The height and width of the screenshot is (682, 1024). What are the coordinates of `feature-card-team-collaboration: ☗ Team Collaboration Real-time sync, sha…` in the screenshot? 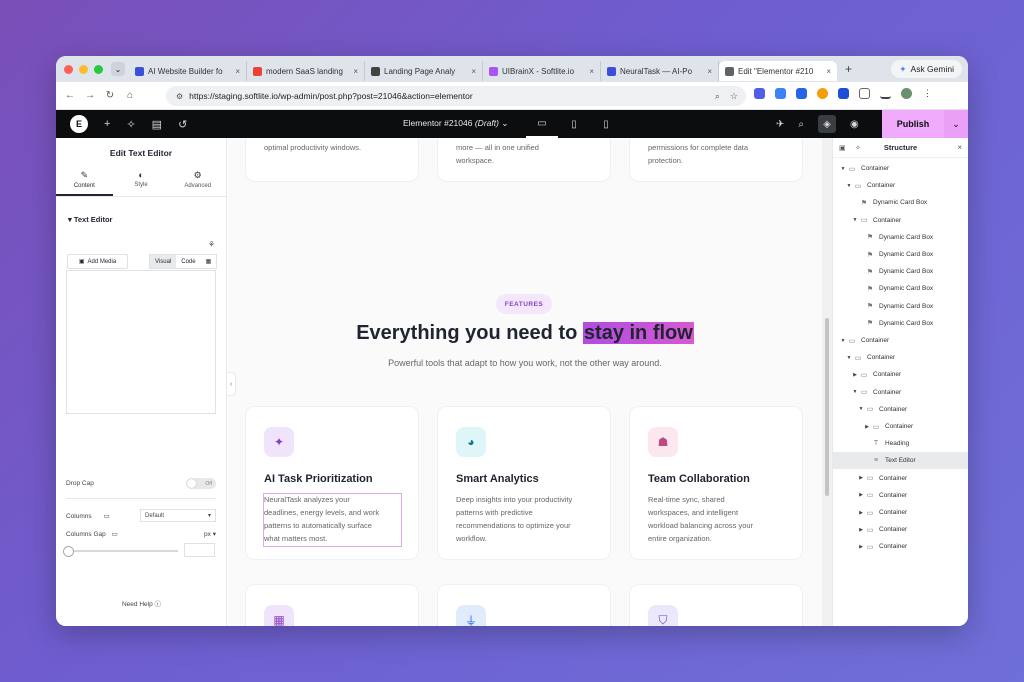 It's located at (716, 483).